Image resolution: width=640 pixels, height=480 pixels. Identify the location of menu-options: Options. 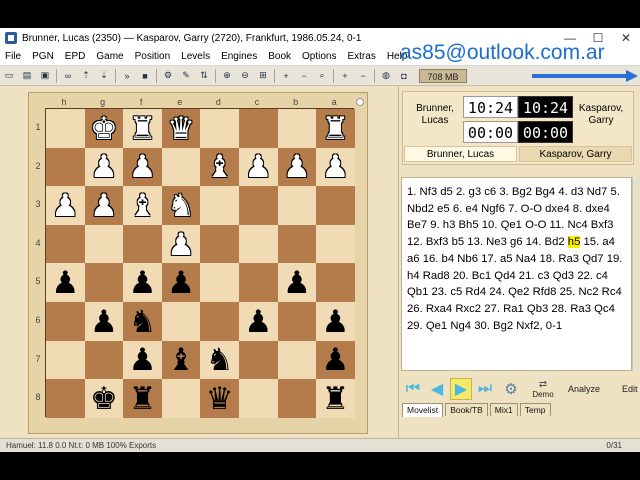
(319, 56).